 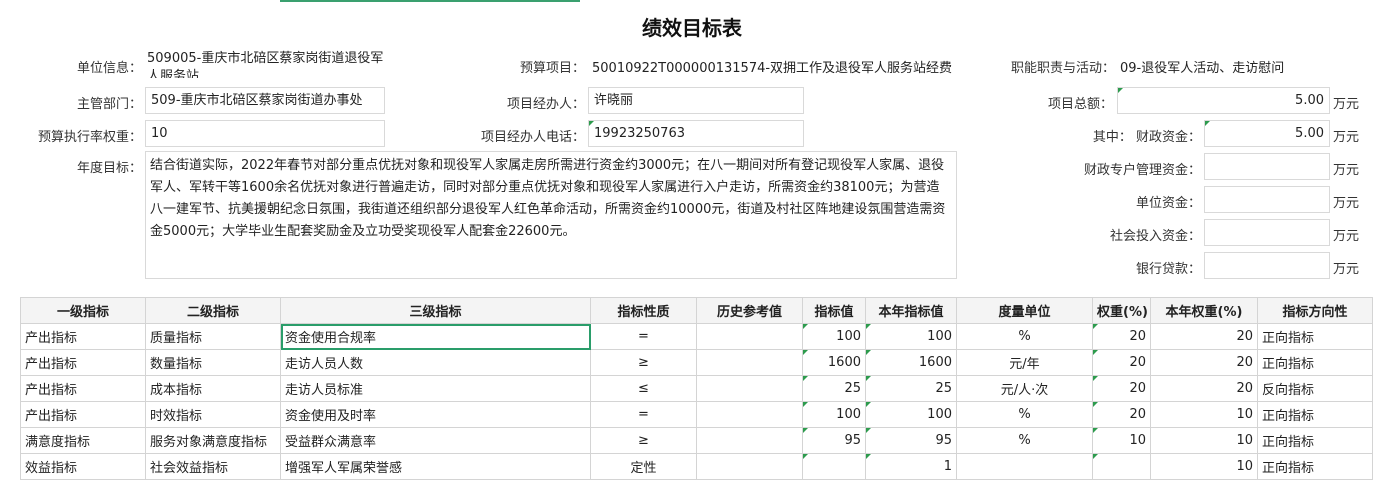 I want to click on cell-year-value: 1, so click(x=911, y=466).